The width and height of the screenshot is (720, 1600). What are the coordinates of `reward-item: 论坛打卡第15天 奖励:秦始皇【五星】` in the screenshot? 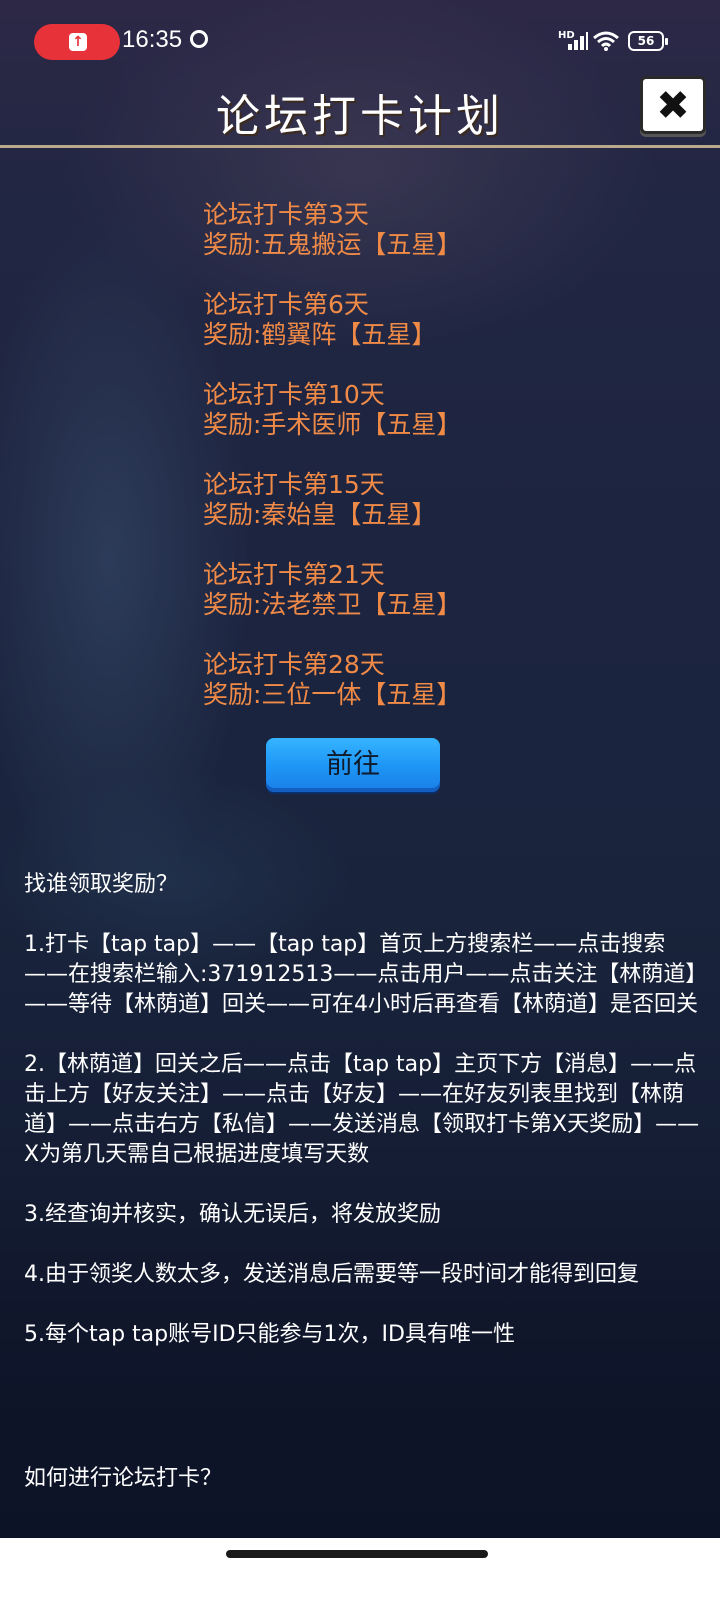 It's located at (332, 500).